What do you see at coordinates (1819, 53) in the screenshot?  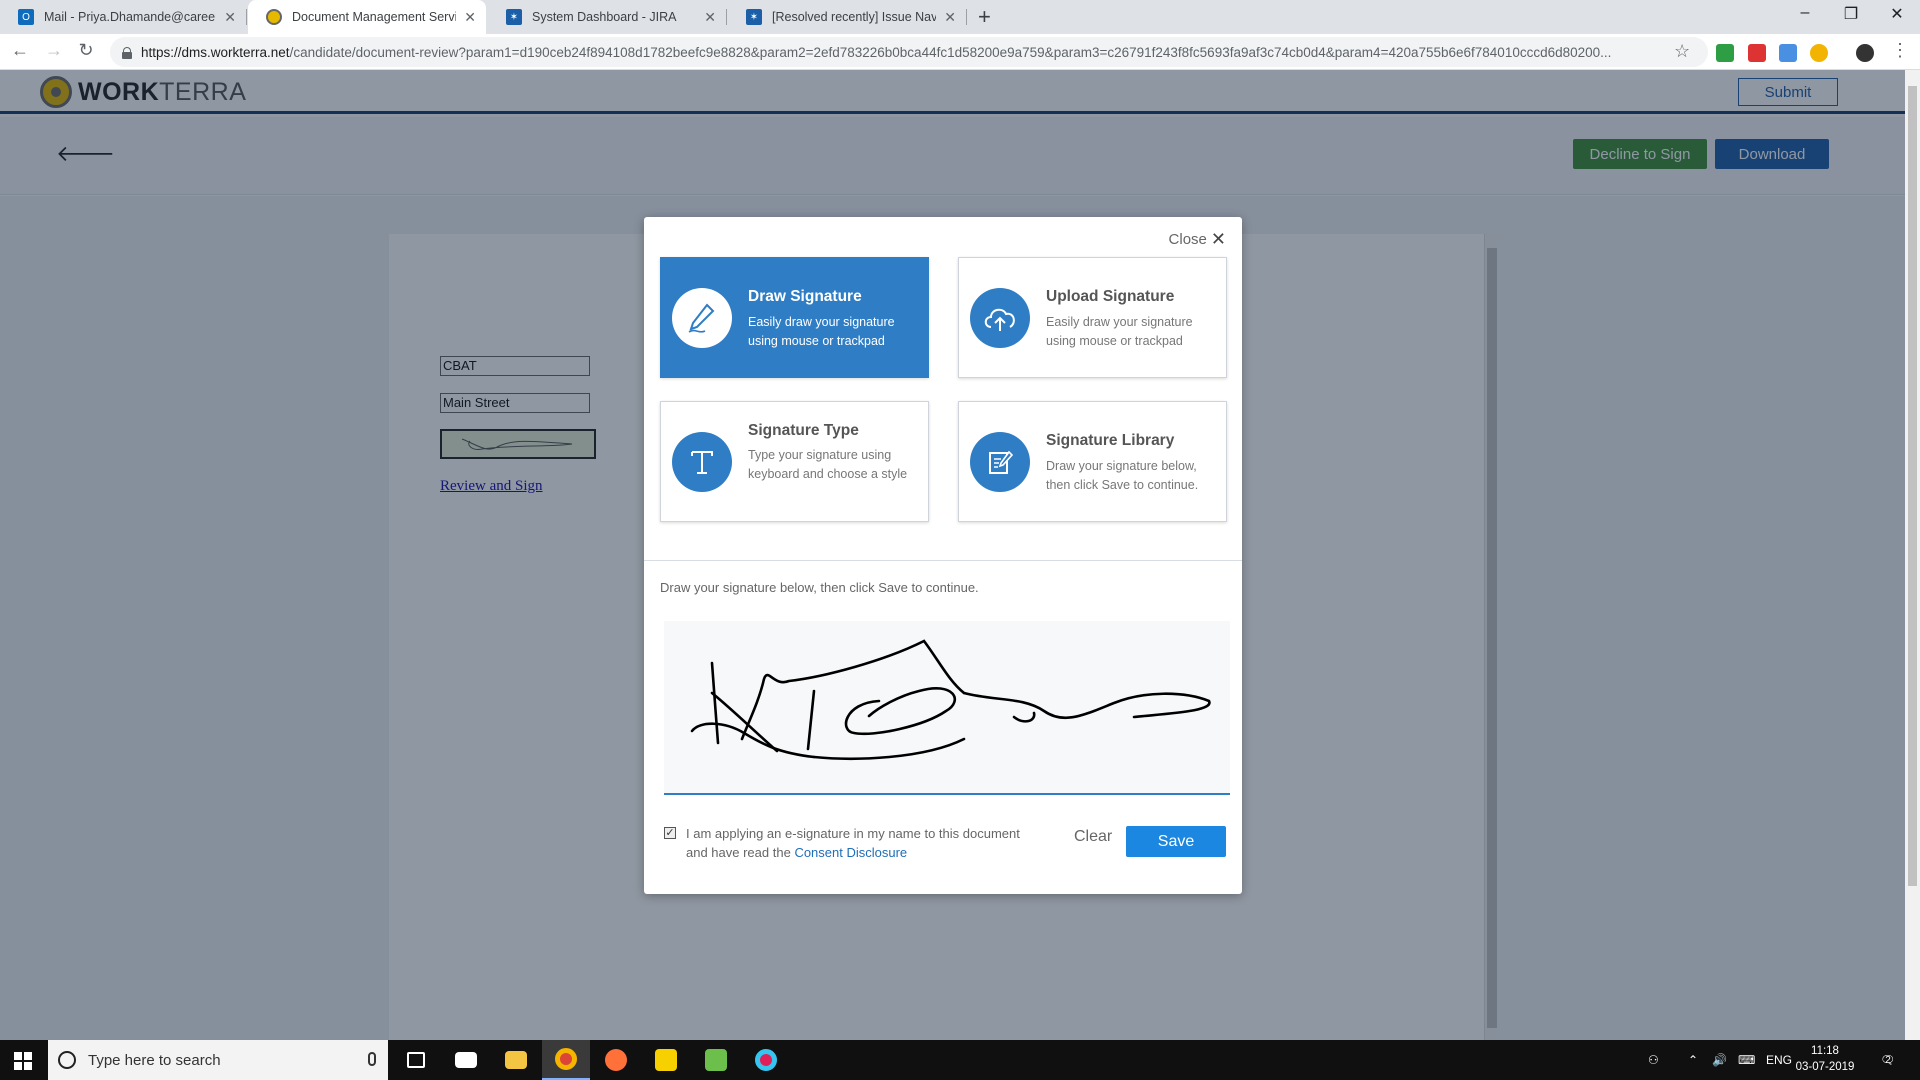 I see `extension-chrome-icon` at bounding box center [1819, 53].